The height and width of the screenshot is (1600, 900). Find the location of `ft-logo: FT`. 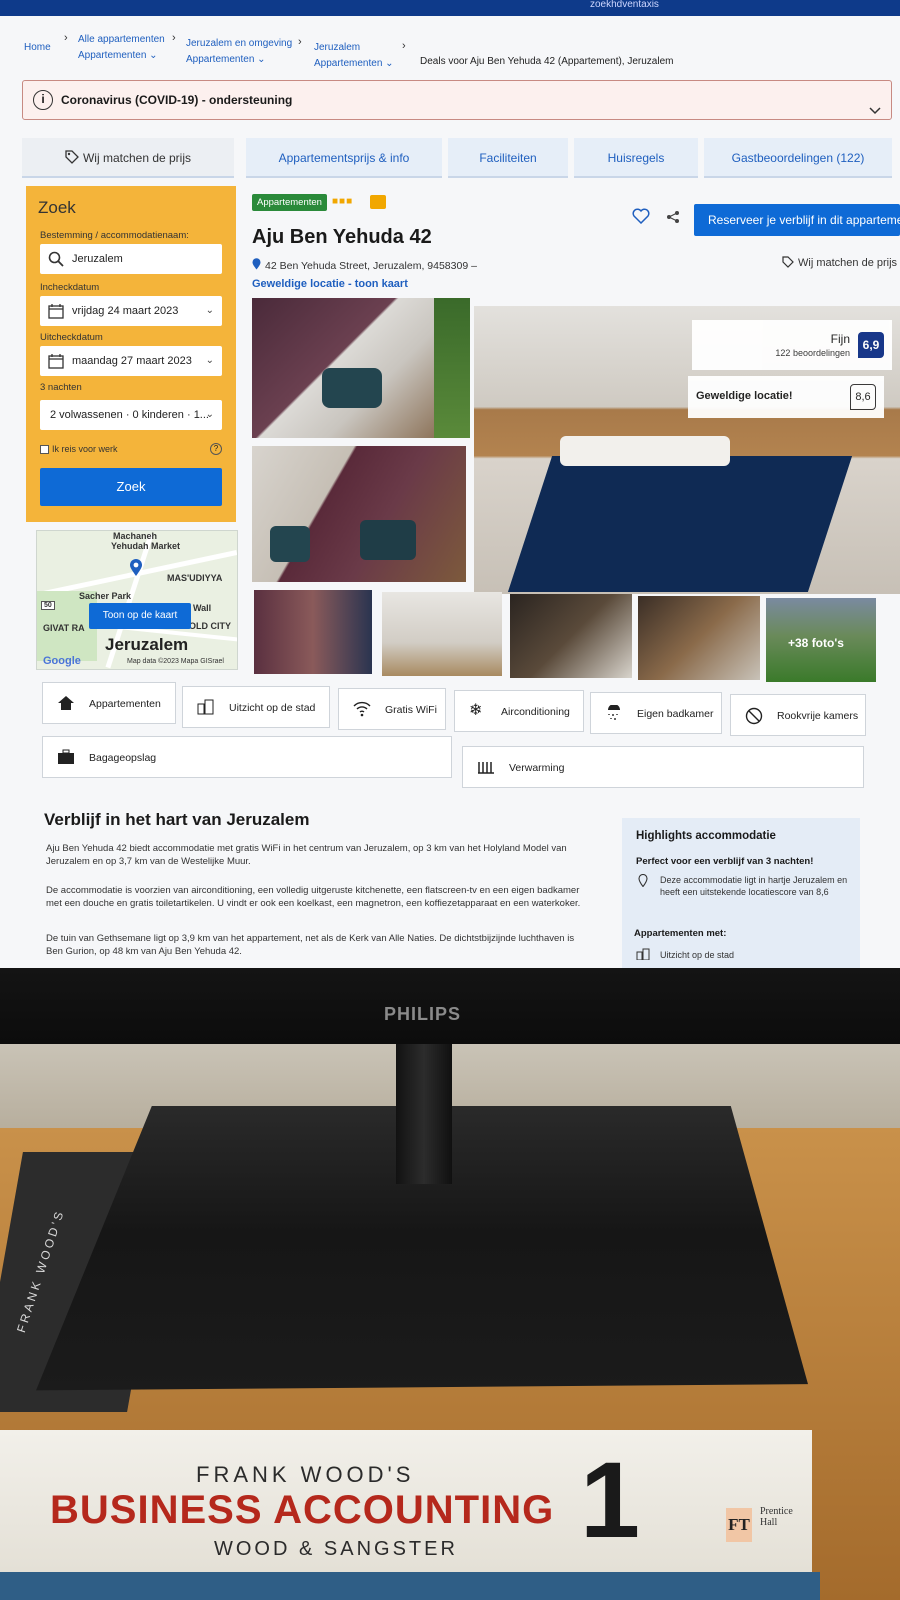

ft-logo: FT is located at coordinates (739, 1525).